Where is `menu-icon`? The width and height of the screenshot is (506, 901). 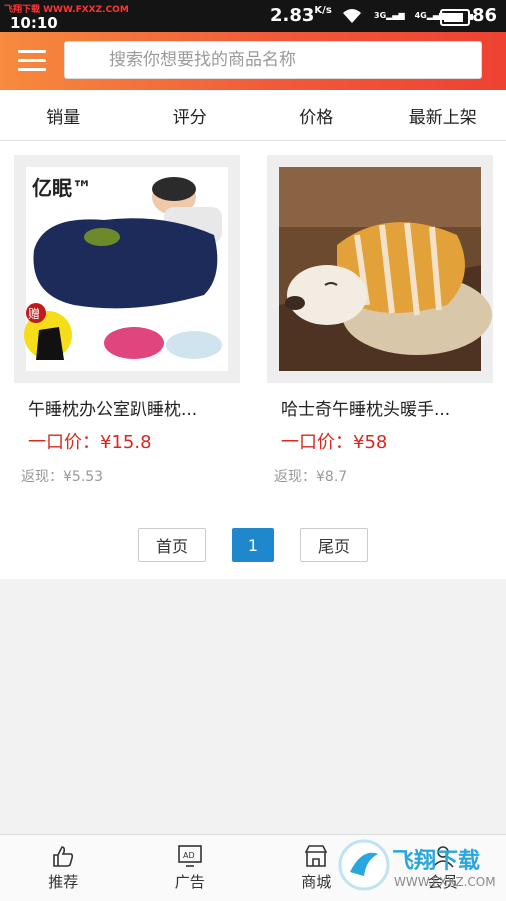
menu-icon is located at coordinates (32, 61).